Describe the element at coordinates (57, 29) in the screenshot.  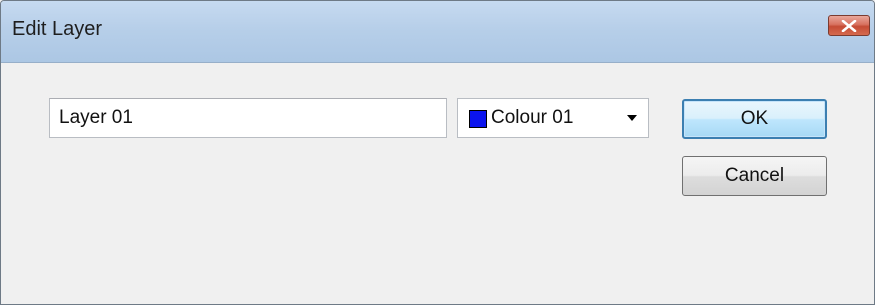
I see `window-title: Edit Layer` at that location.